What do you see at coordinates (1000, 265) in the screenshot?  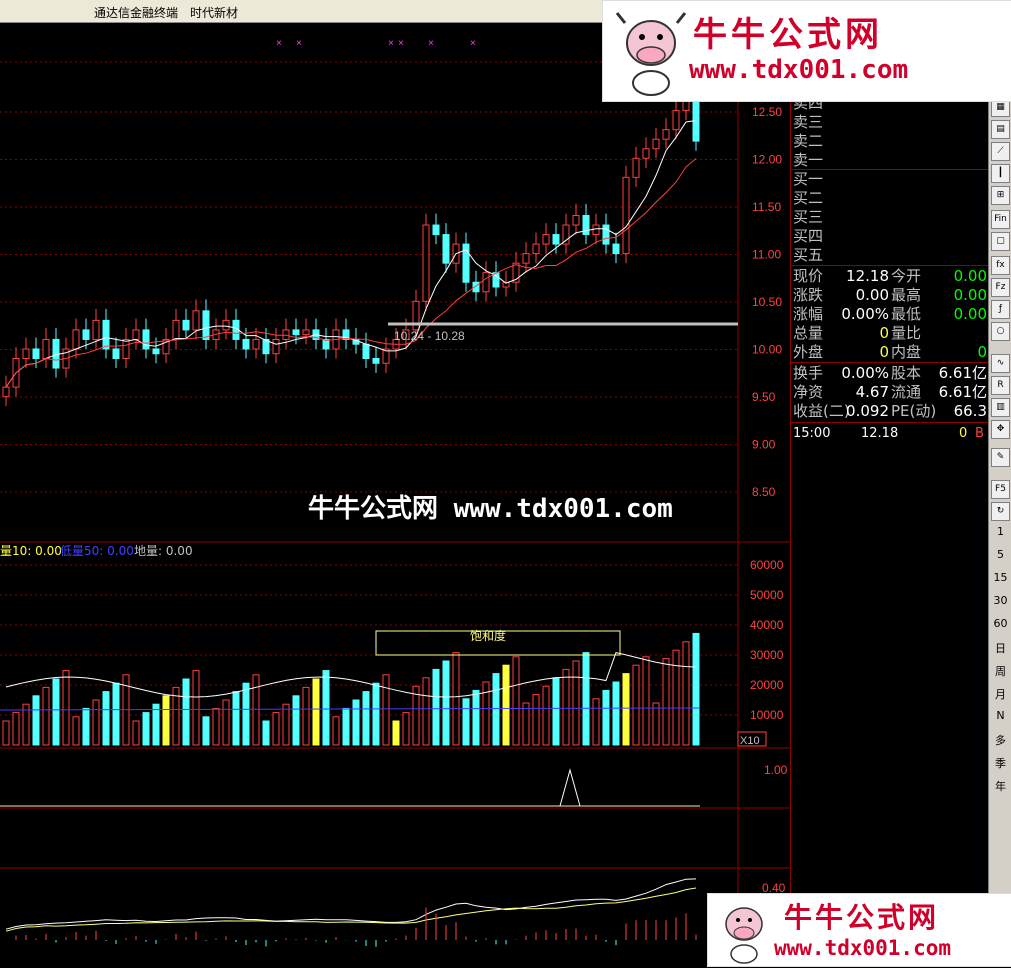 I see `formula-icon: fx` at bounding box center [1000, 265].